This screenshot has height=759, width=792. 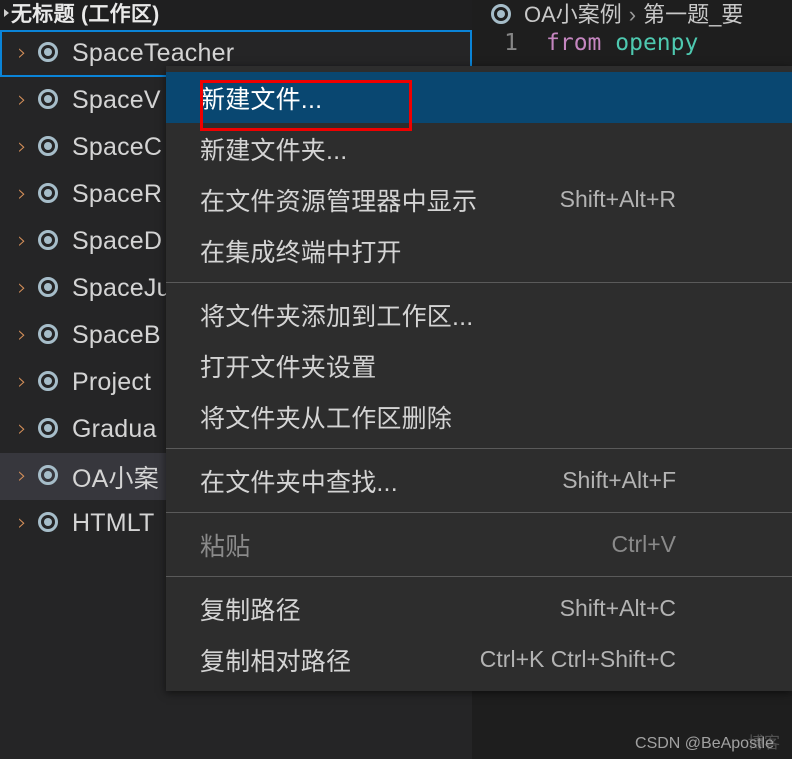 What do you see at coordinates (657, 43) in the screenshot?
I see `code-token-module: openpy` at bounding box center [657, 43].